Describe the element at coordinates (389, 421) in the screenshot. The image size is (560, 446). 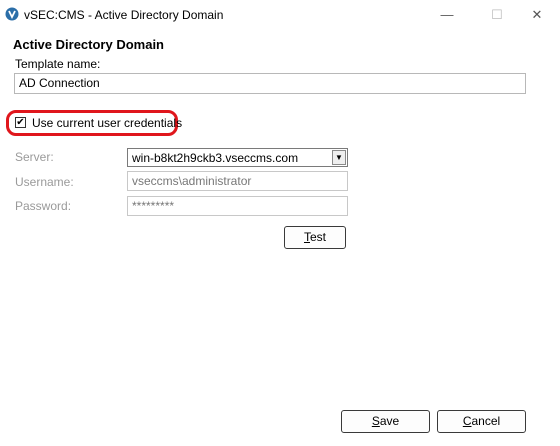
I see `save-button-label: ave` at that location.